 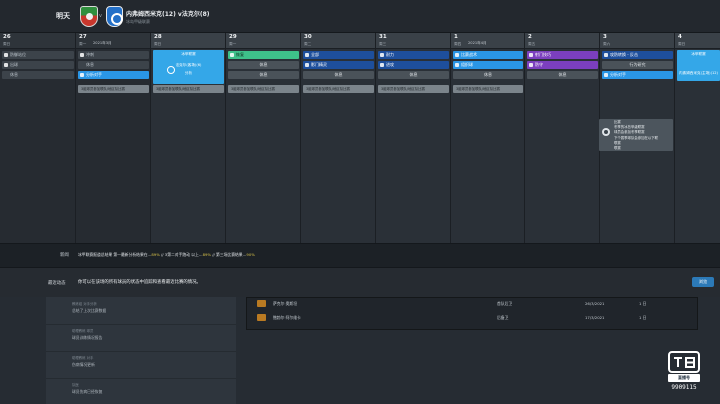 I want to click on day-header: 29 周一, so click(x=263, y=41).